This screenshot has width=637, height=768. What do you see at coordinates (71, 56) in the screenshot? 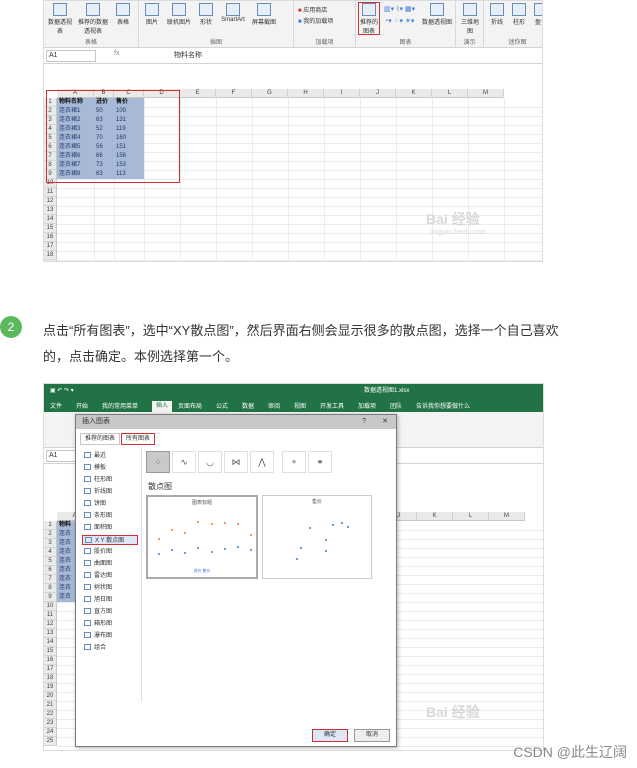
I see `name-box: A1` at bounding box center [71, 56].